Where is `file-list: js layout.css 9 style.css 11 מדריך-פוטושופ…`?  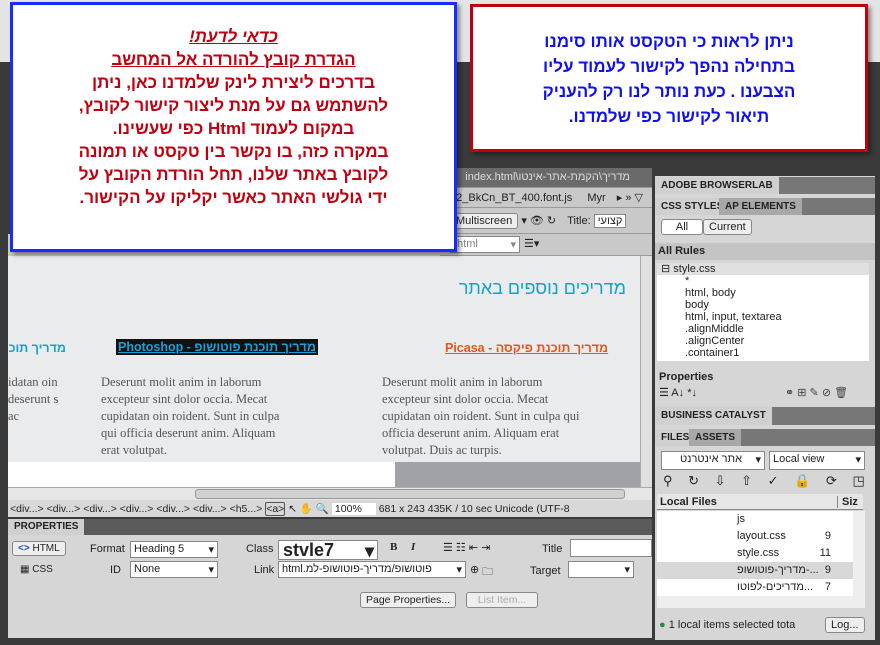 file-list: js layout.css 9 style.css 11 מדריך-פוטושופ… is located at coordinates (755, 553).